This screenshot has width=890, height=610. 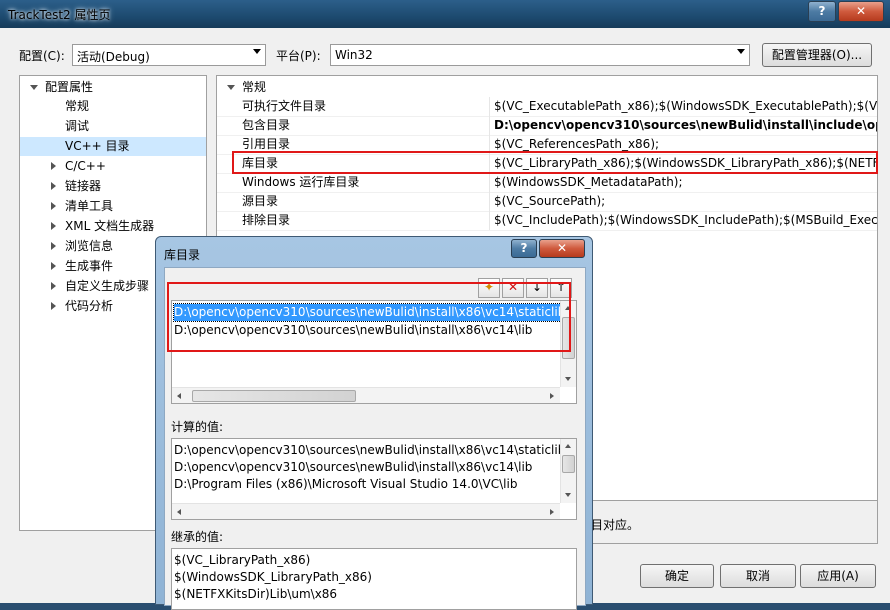 I want to click on config-label: 配置(C):, so click(x=42, y=56).